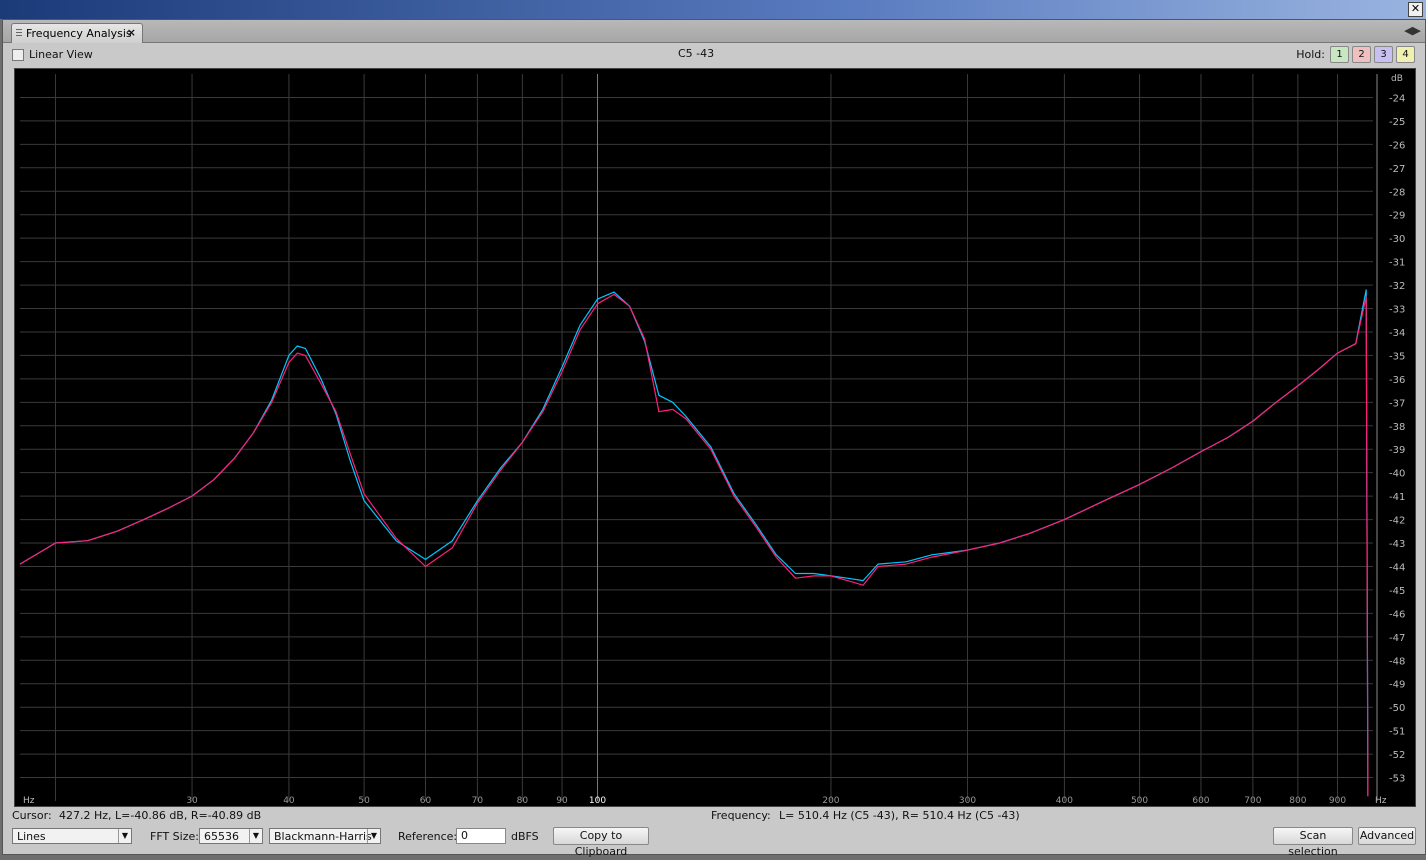 Image resolution: width=1426 pixels, height=860 pixels. I want to click on tab-close-icon: ×, so click(131, 32).